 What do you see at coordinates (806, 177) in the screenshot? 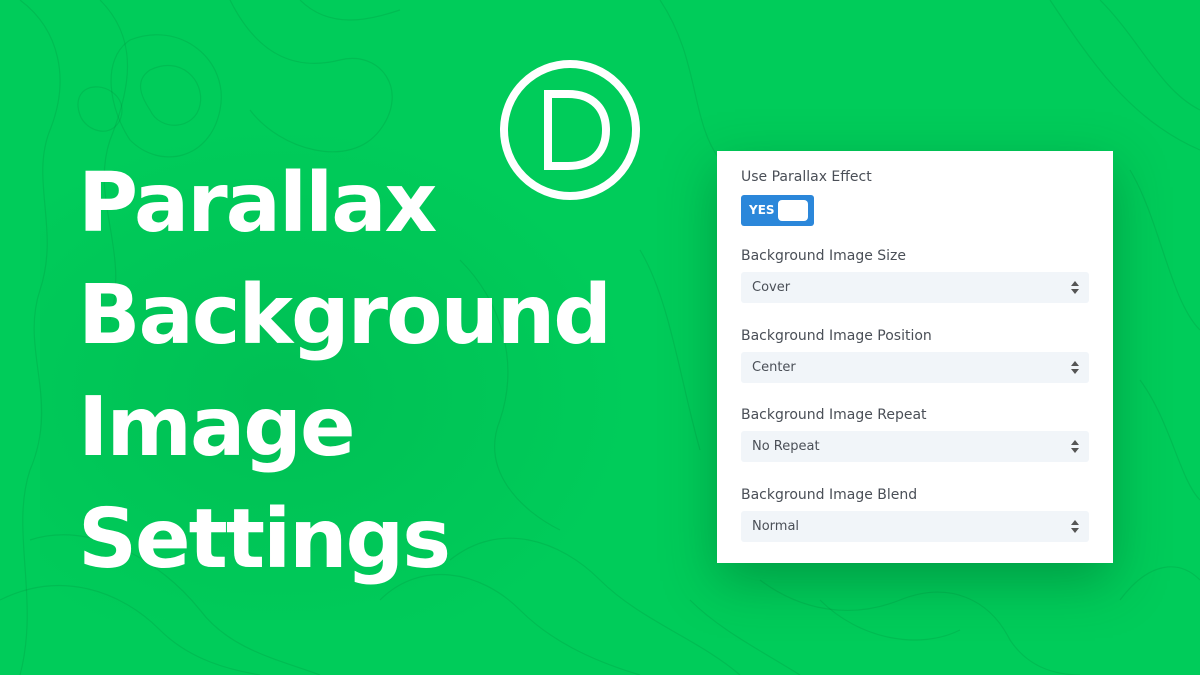
I see `parallax-label: Use Parallax Effect` at bounding box center [806, 177].